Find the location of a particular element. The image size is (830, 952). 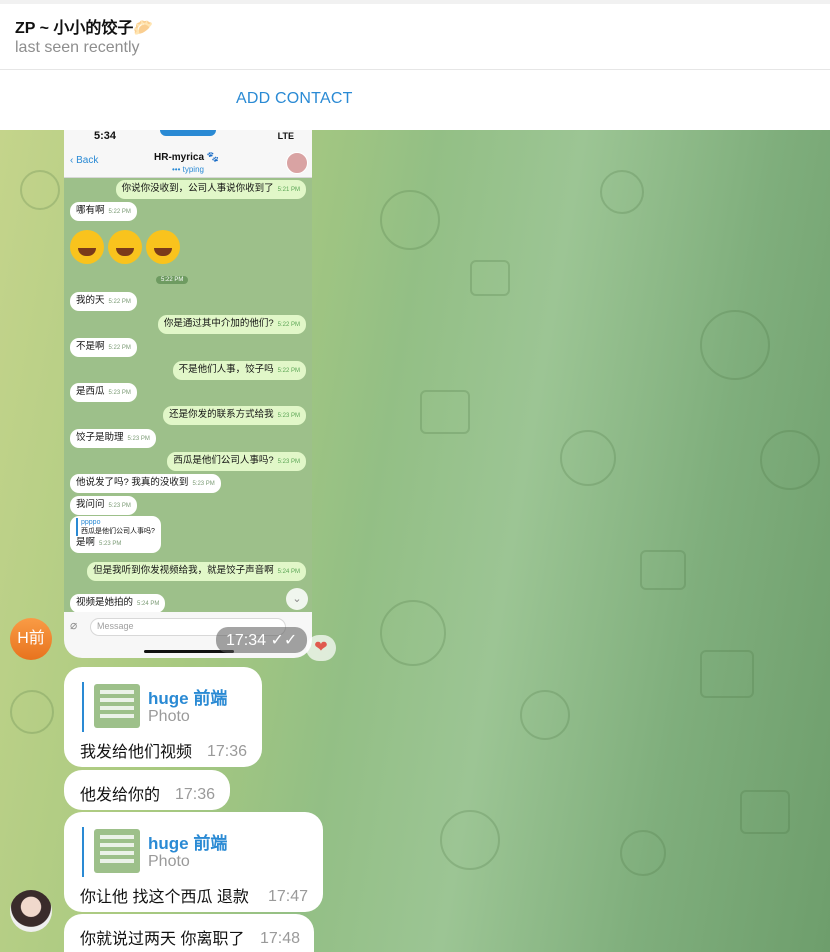

phone-typing-status: ••• typing is located at coordinates (188, 169).